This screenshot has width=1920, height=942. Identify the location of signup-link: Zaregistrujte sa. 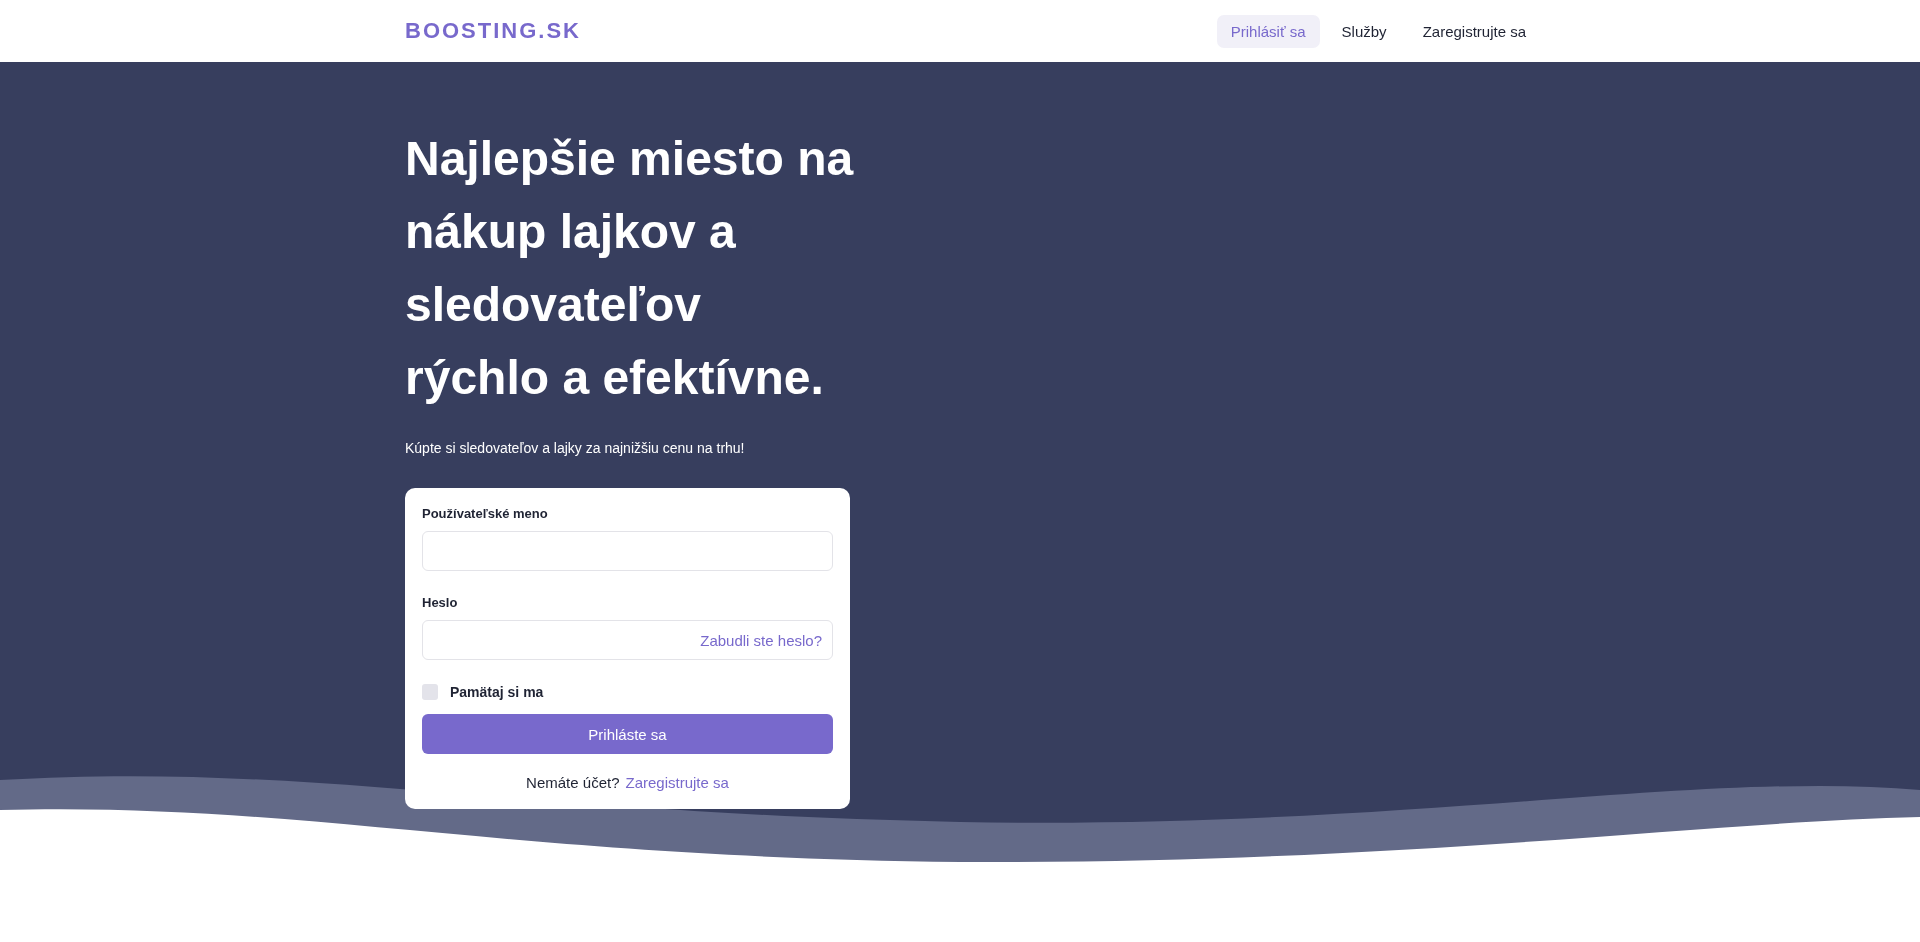
(677, 782).